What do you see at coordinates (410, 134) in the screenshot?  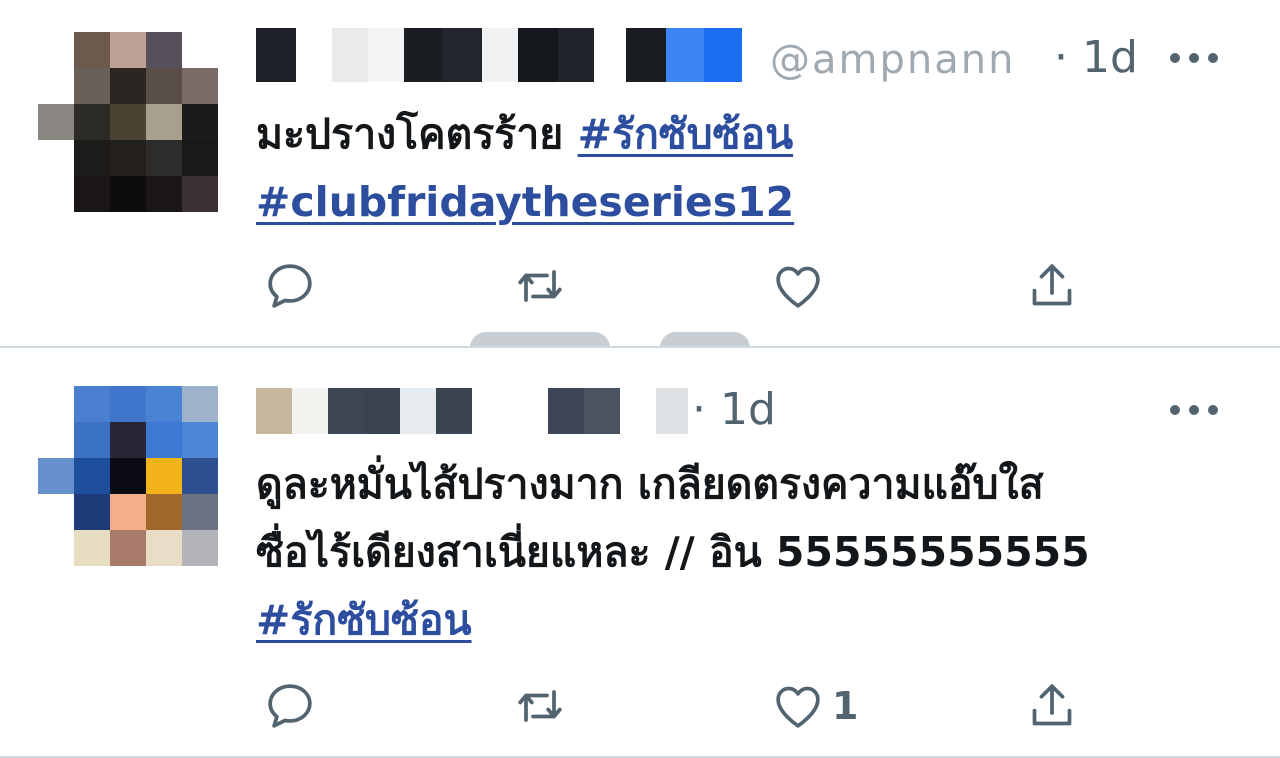 I see `tweet-text-content: มะปรางโคตรร้าย` at bounding box center [410, 134].